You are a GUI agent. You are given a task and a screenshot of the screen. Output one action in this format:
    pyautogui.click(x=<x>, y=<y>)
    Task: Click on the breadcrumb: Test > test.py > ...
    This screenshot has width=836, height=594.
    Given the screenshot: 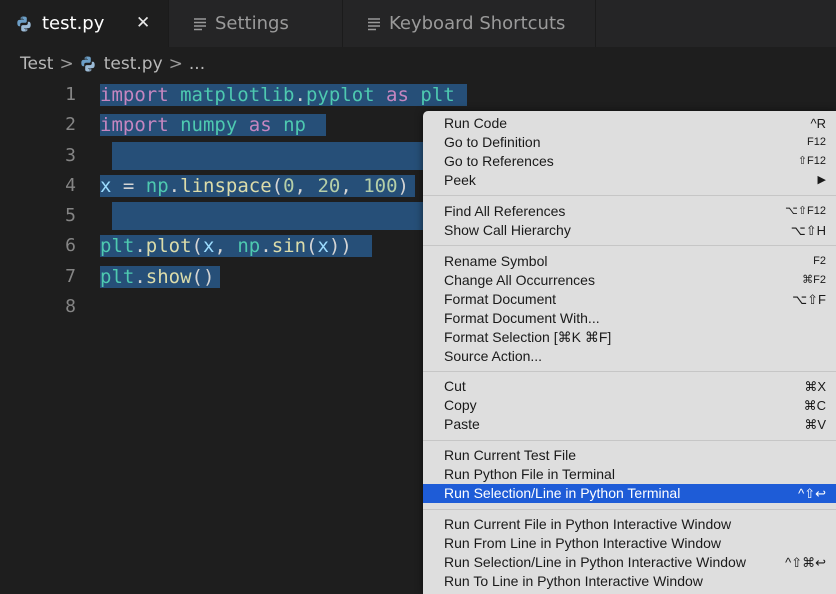 What is the action you would take?
    pyautogui.click(x=112, y=64)
    